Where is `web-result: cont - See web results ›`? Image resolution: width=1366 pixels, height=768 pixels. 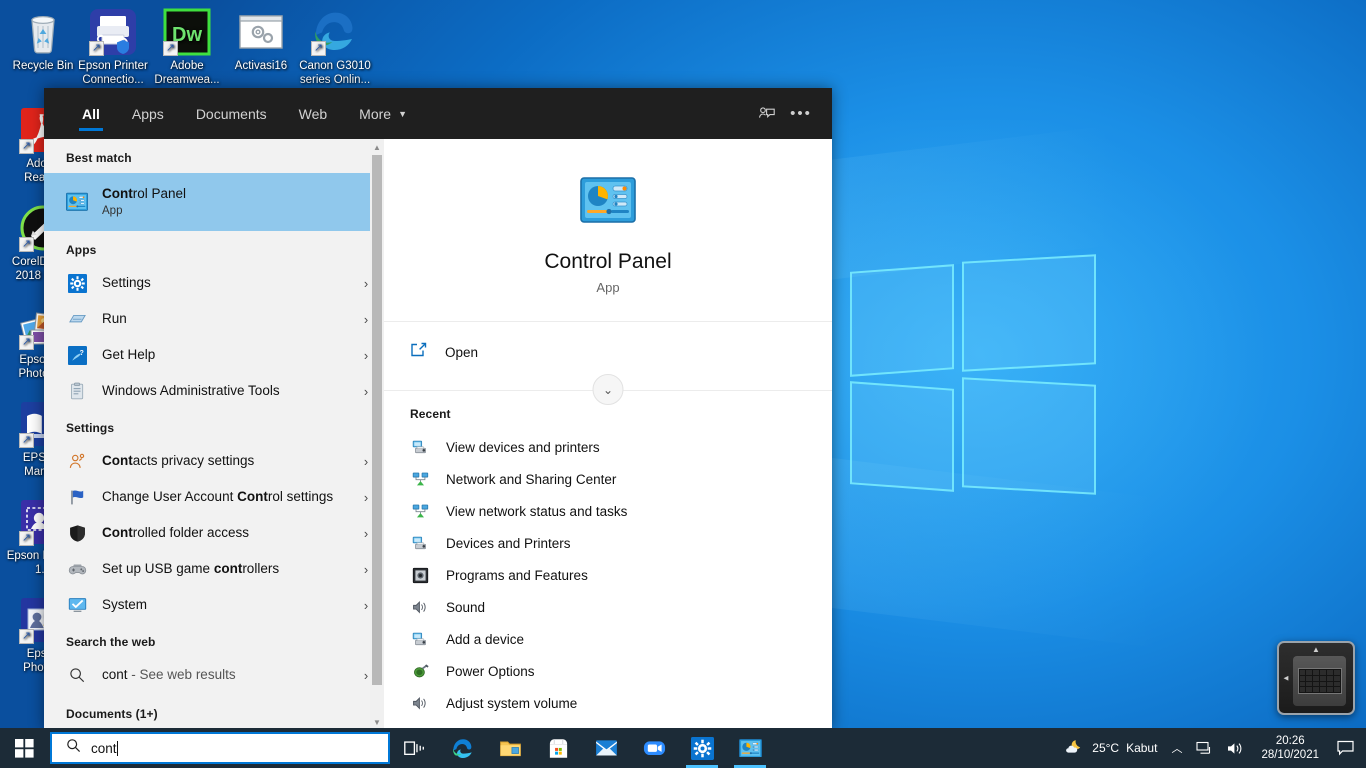
web-result: cont - See web results › is located at coordinates (214, 675).